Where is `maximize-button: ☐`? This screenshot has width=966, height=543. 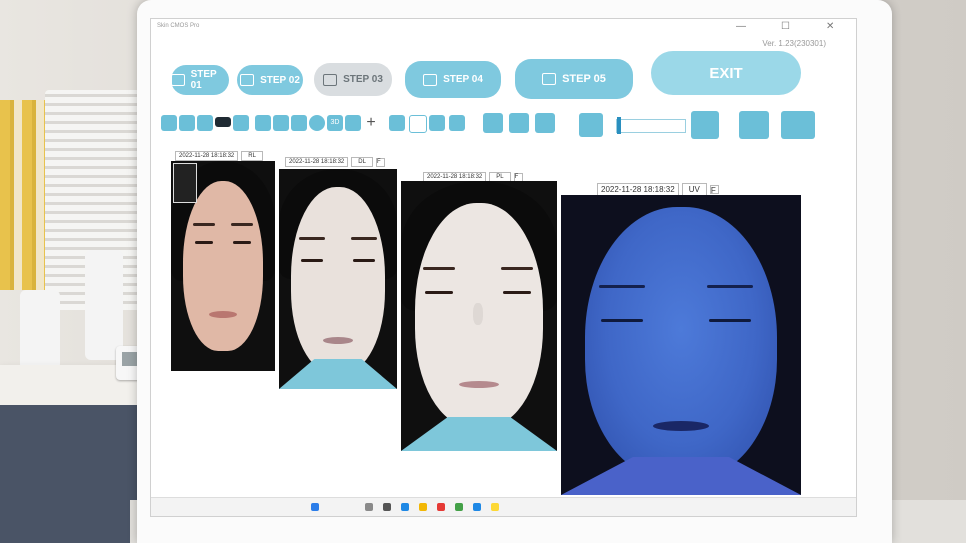 maximize-button: ☐ is located at coordinates (785, 26).